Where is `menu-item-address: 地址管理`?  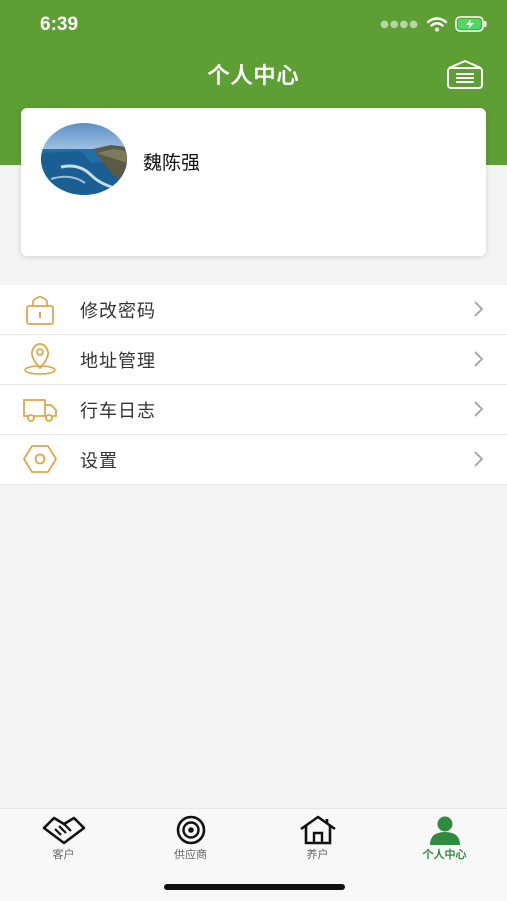
menu-item-address: 地址管理 is located at coordinates (253, 360).